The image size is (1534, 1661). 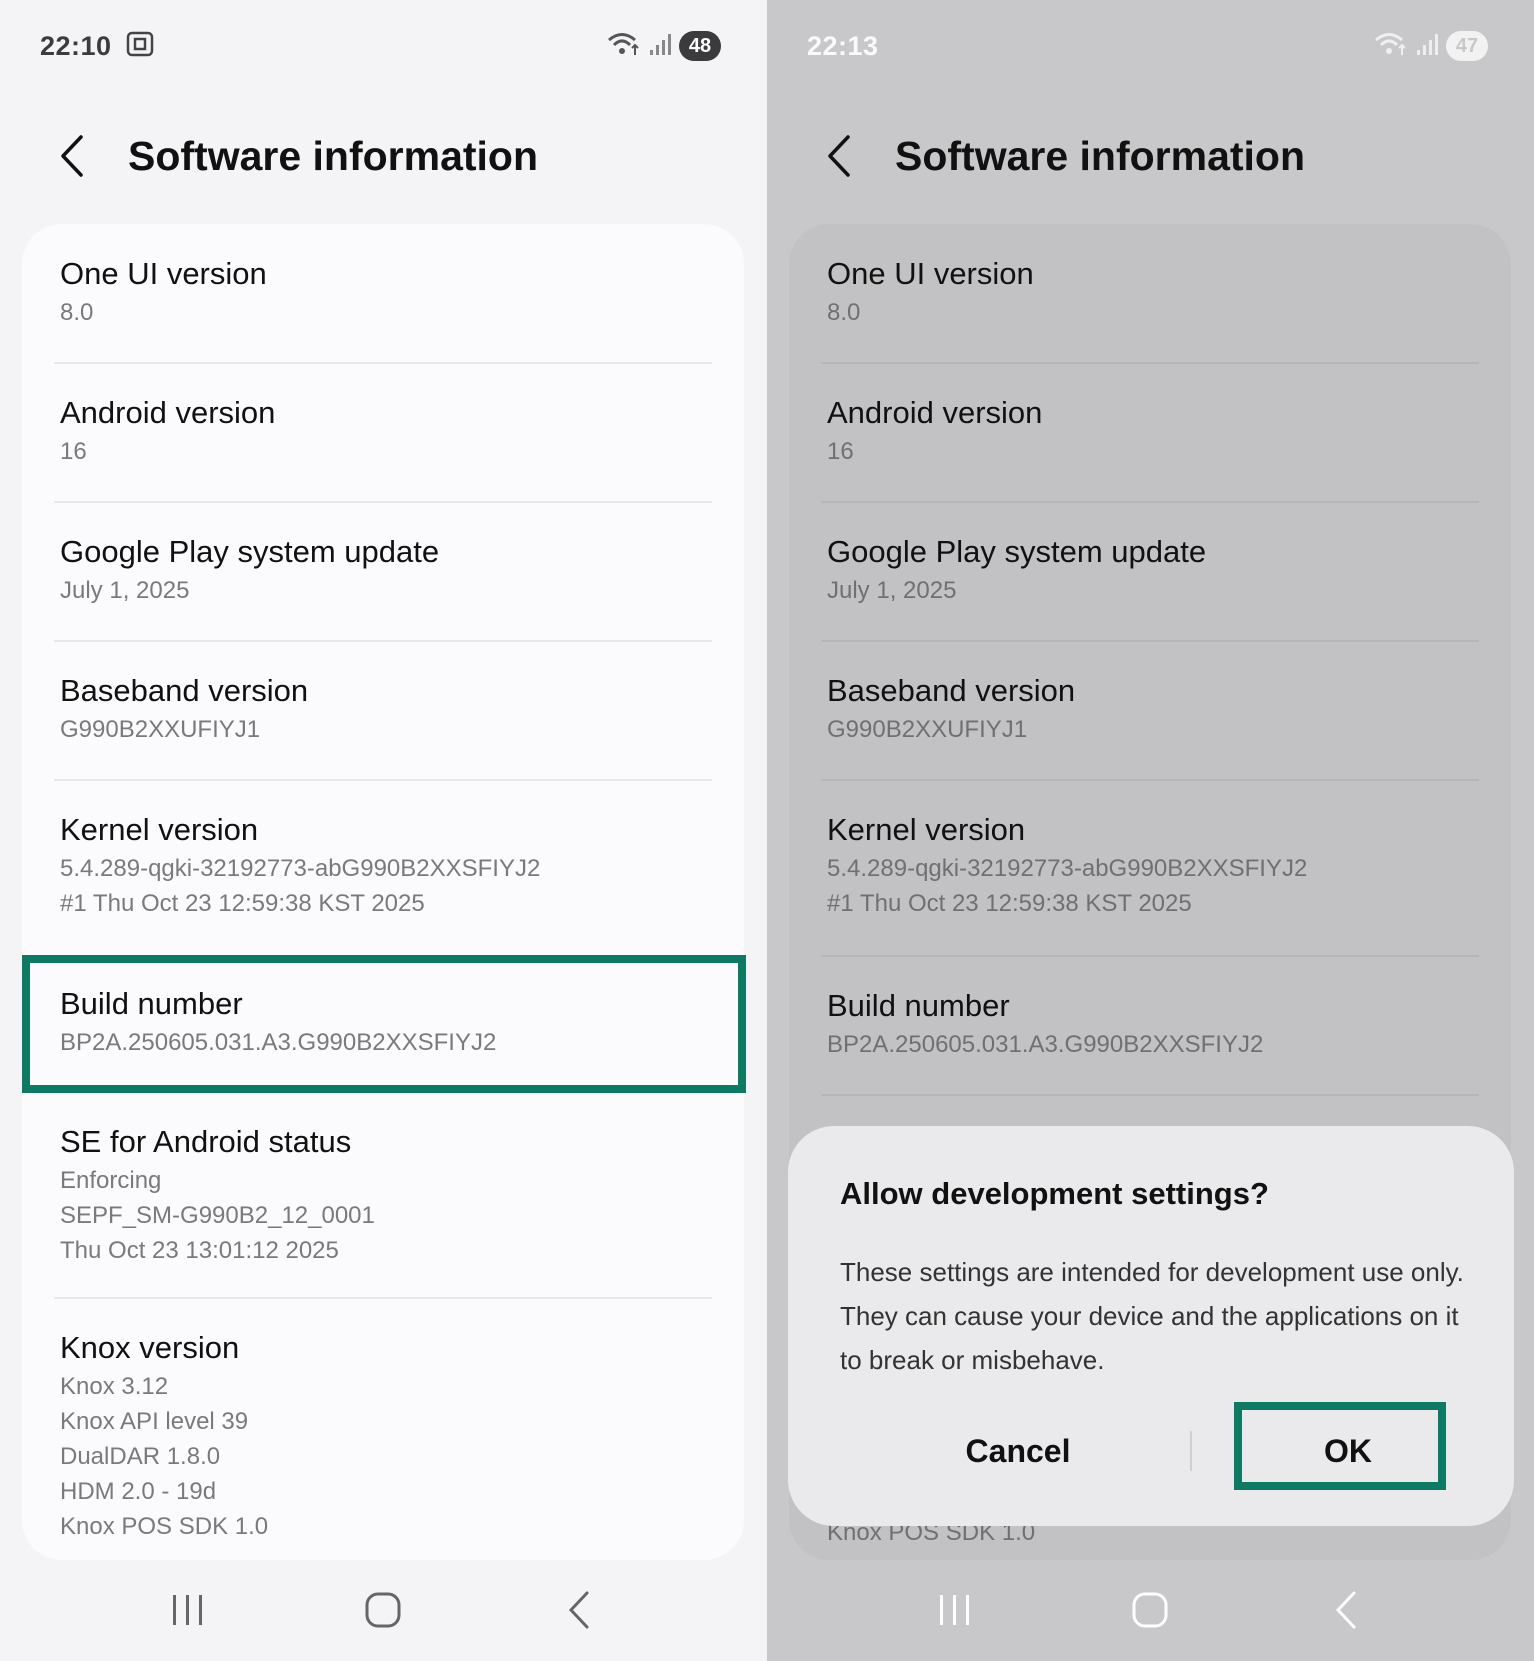 What do you see at coordinates (217, 1215) in the screenshot?
I see `item-value: SEPF_SM-G990B2_12_0001` at bounding box center [217, 1215].